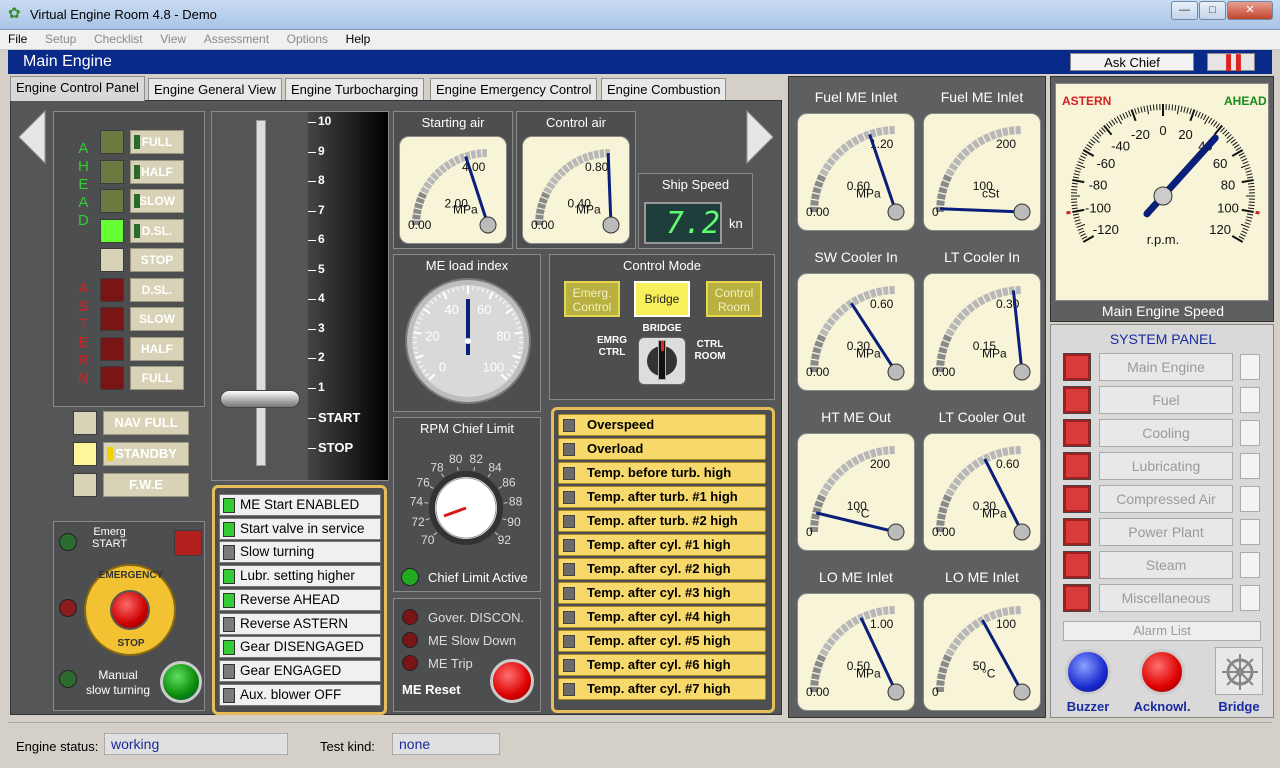  Describe the element at coordinates (1166, 466) in the screenshot. I see `system-item-button: Lubricating` at that location.